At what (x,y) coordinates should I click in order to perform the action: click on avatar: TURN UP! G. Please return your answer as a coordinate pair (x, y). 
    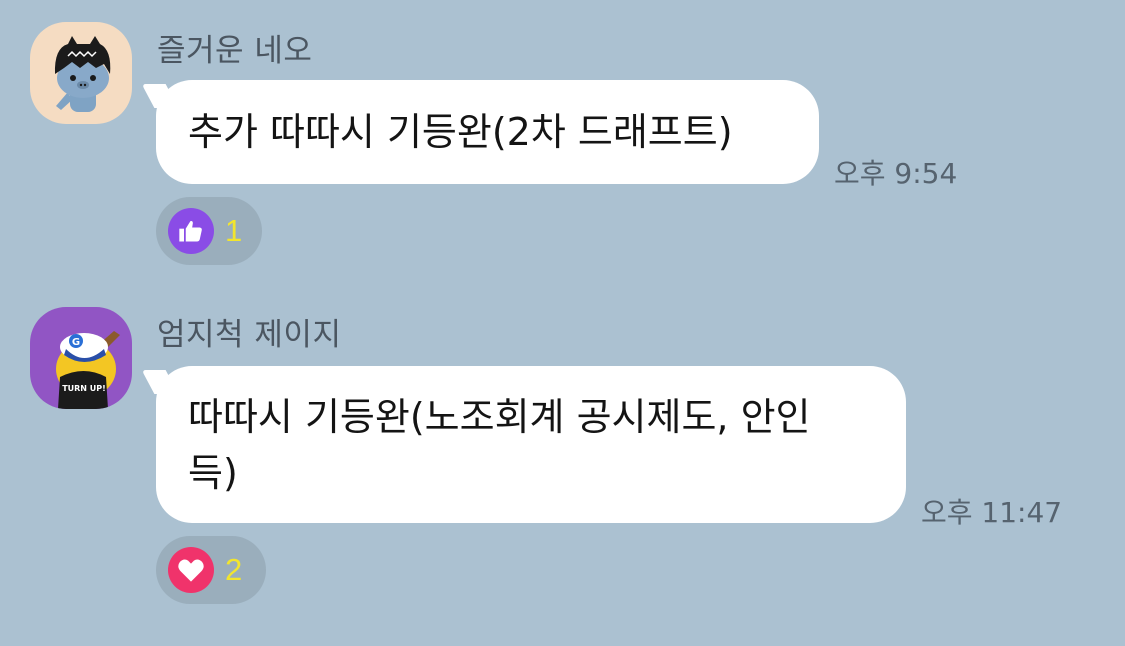
    Looking at the image, I should click on (81, 358).